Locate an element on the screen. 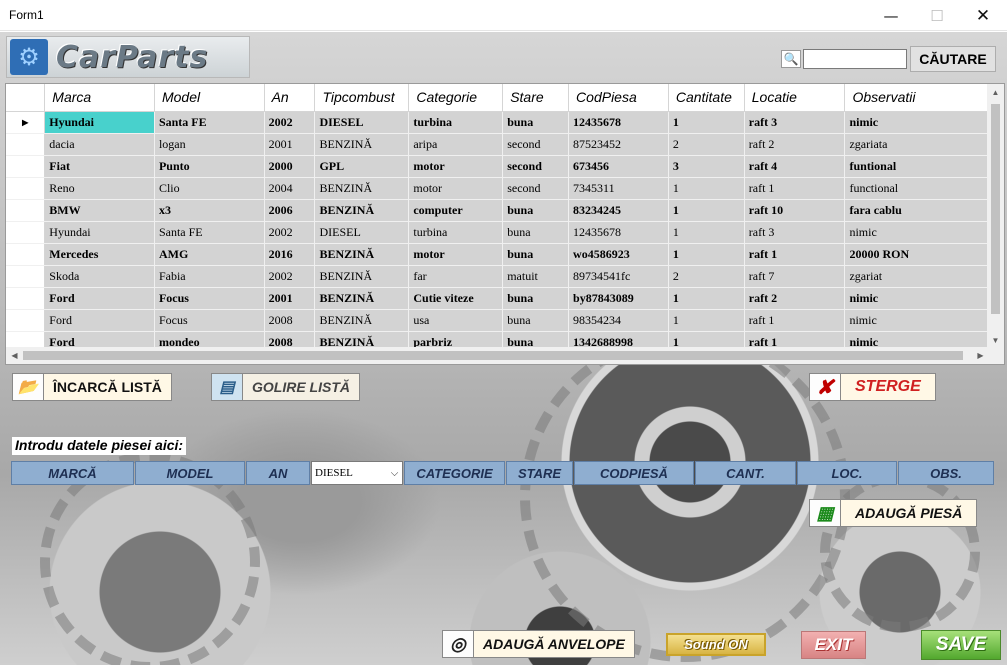  table-cell: dacia is located at coordinates (99, 144).